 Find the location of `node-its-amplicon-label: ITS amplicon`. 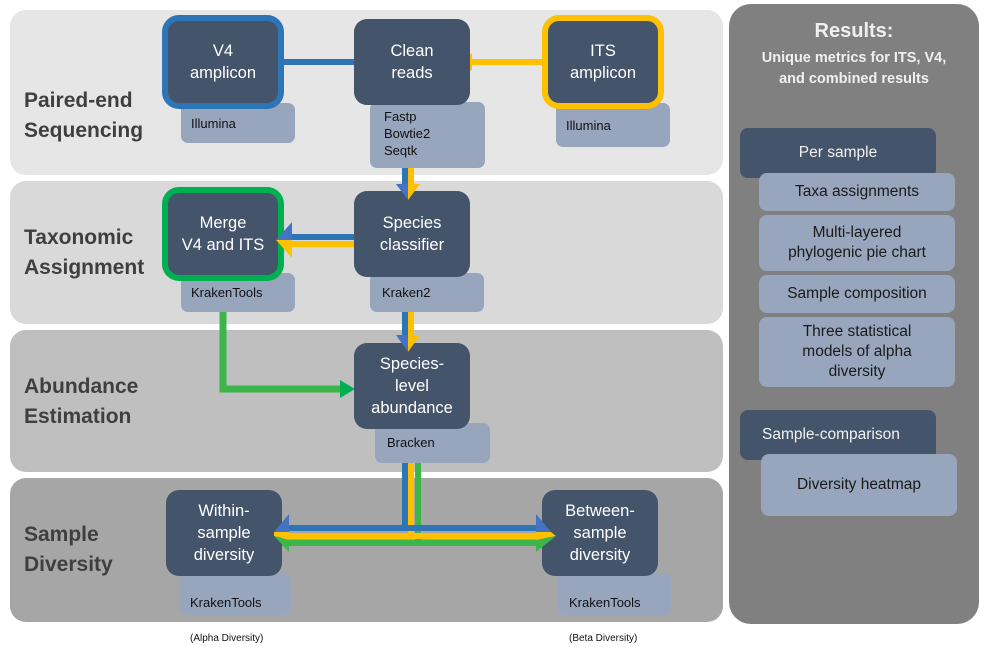

node-its-amplicon-label: ITS amplicon is located at coordinates (603, 62).